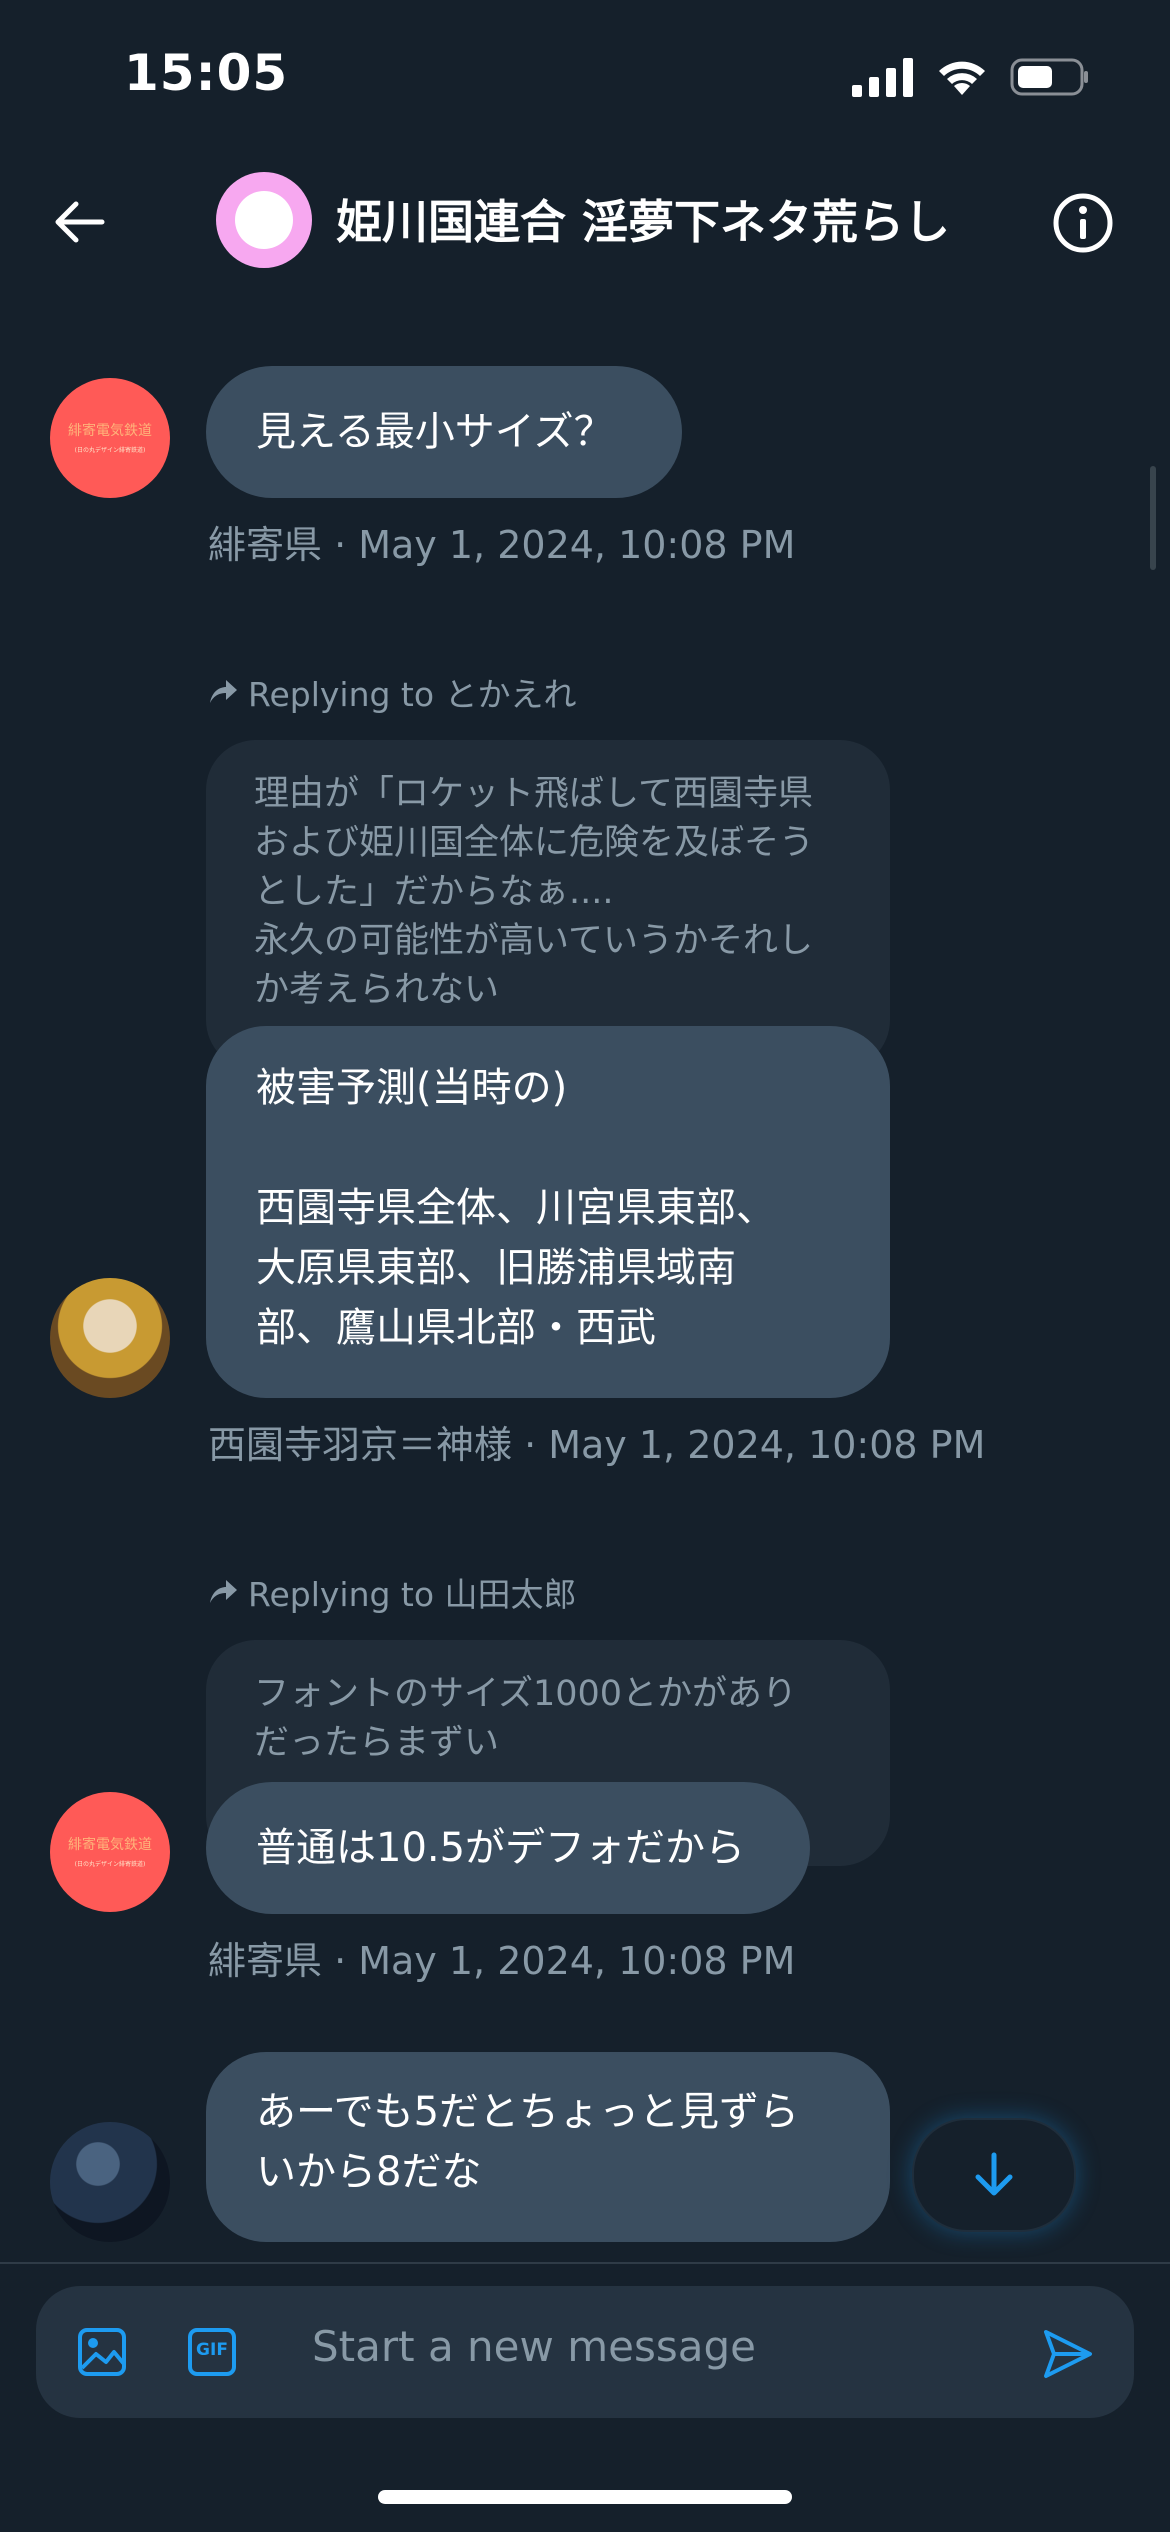 Image resolution: width=1170 pixels, height=2532 pixels. I want to click on gif-label: GIF, so click(212, 2350).